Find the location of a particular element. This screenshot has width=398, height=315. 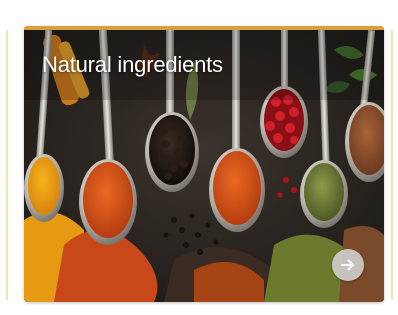

card-title: Natural ingredients is located at coordinates (132, 64).